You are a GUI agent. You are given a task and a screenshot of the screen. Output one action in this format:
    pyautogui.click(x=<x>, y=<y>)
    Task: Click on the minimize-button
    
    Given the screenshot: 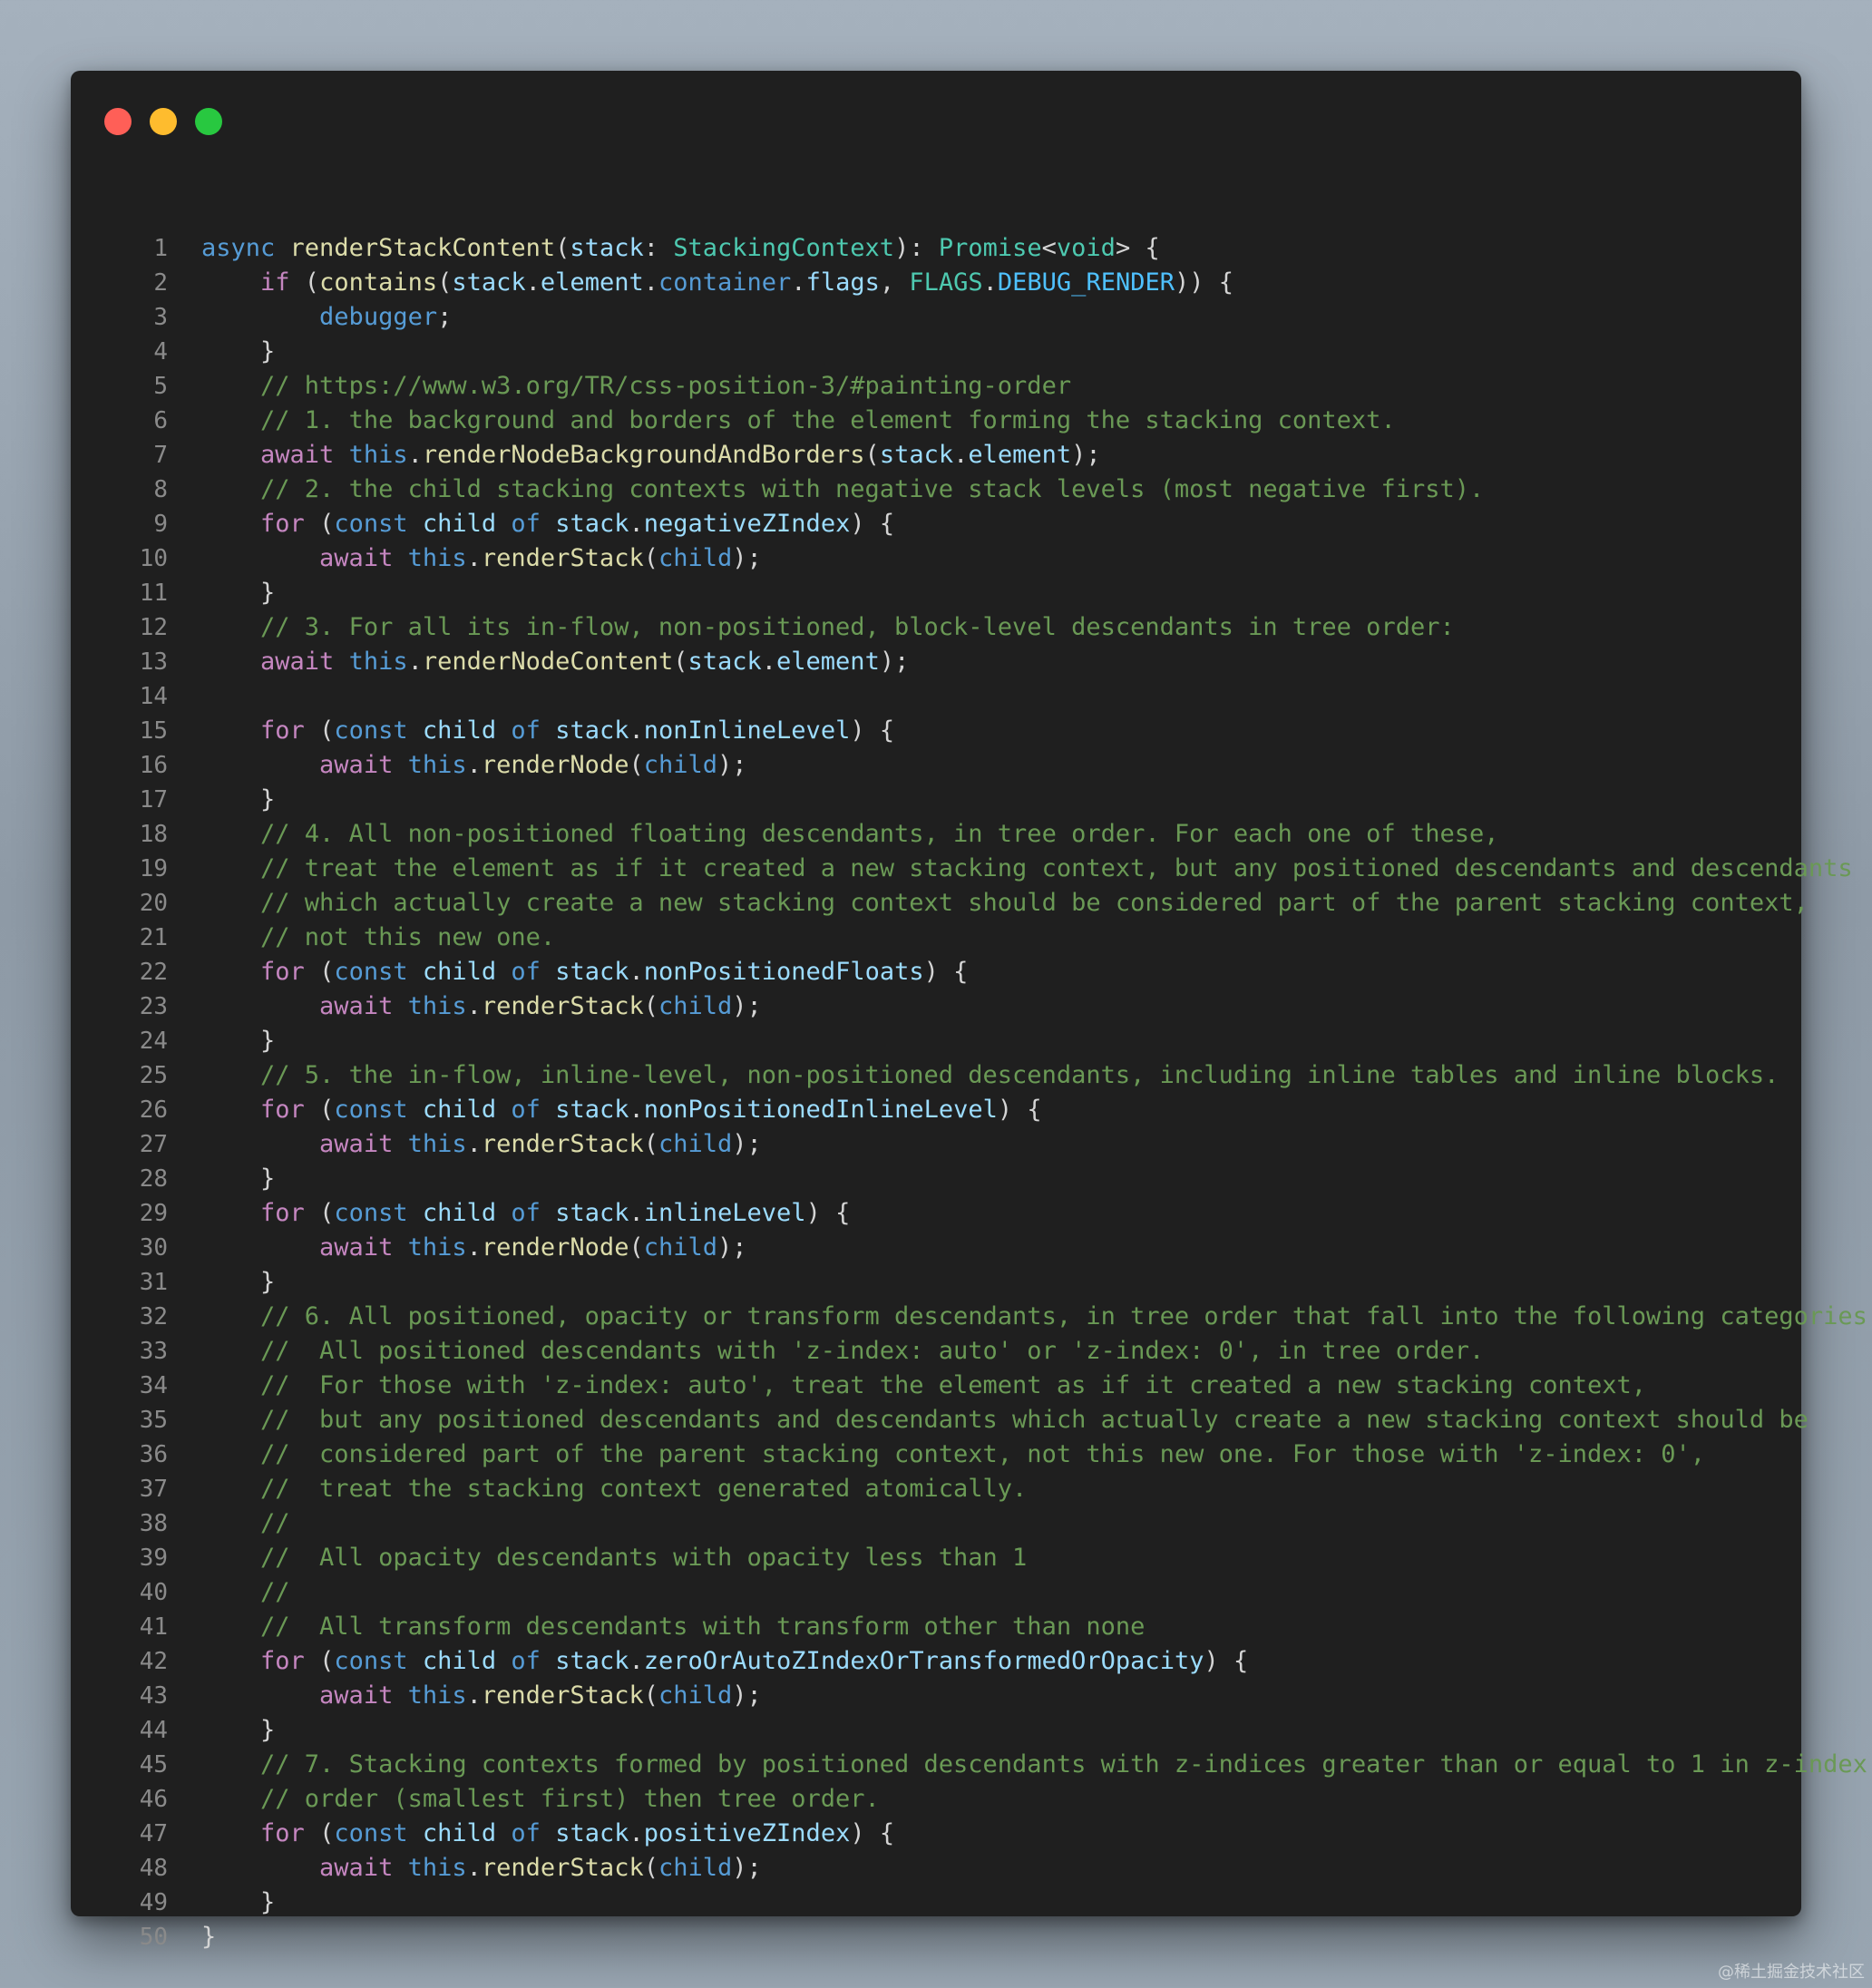 What is the action you would take?
    pyautogui.click(x=163, y=121)
    